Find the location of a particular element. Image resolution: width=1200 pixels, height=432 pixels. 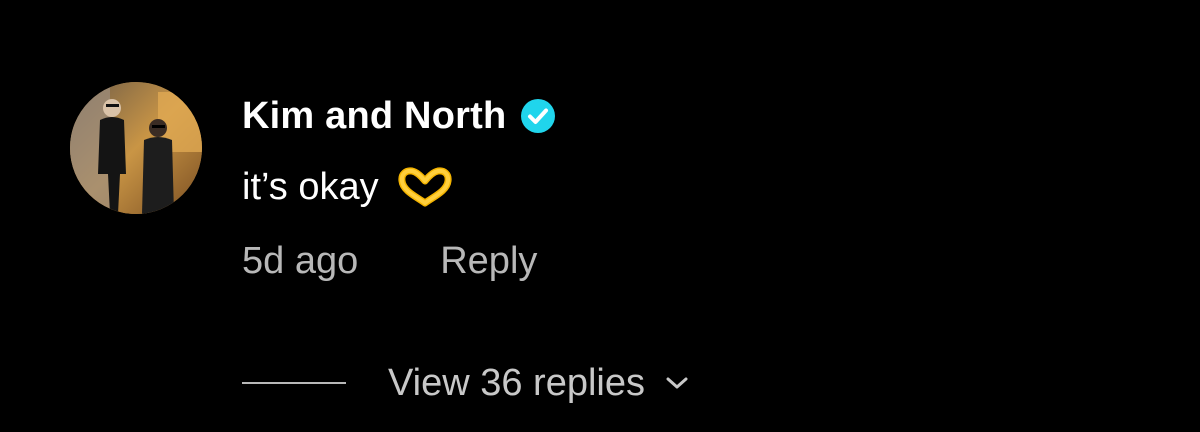

view-replies-button: View 36 replies is located at coordinates (465, 383).